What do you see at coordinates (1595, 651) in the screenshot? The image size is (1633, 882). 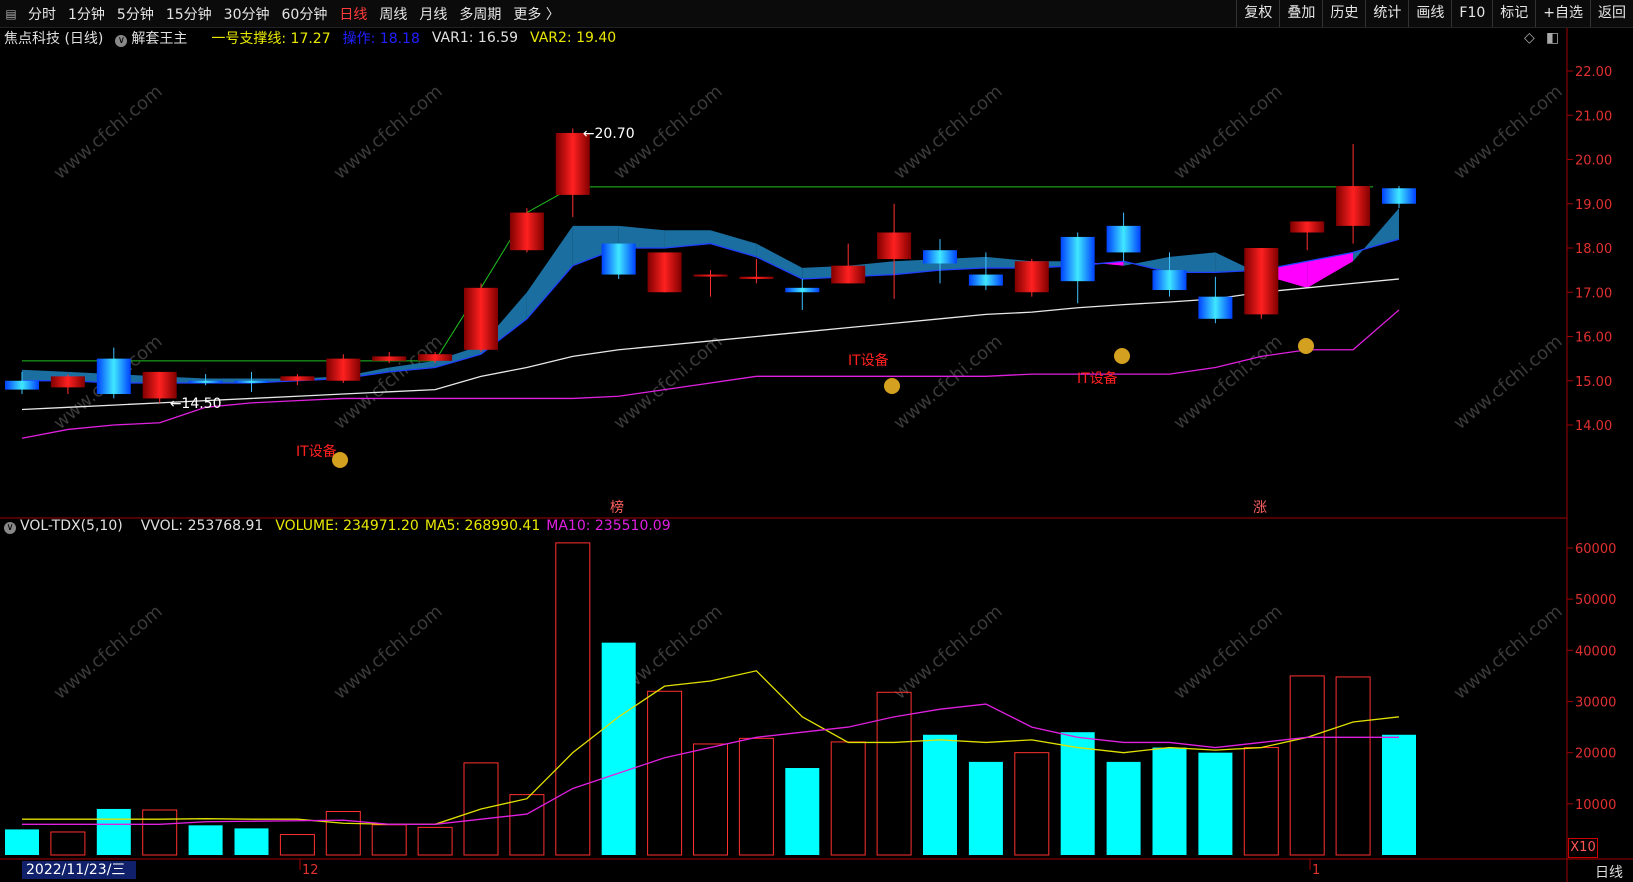 I see `volume-tick-label: 40000` at bounding box center [1595, 651].